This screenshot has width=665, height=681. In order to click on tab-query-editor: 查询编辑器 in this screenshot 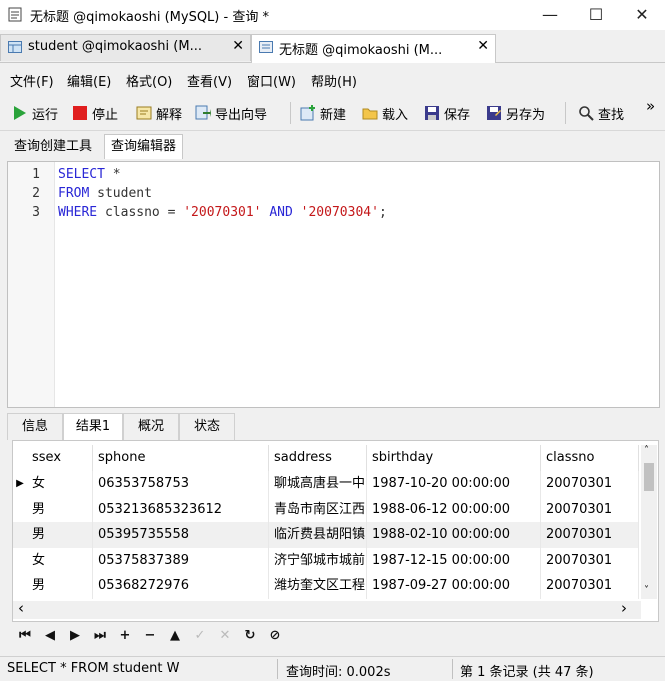, I will do `click(144, 146)`.